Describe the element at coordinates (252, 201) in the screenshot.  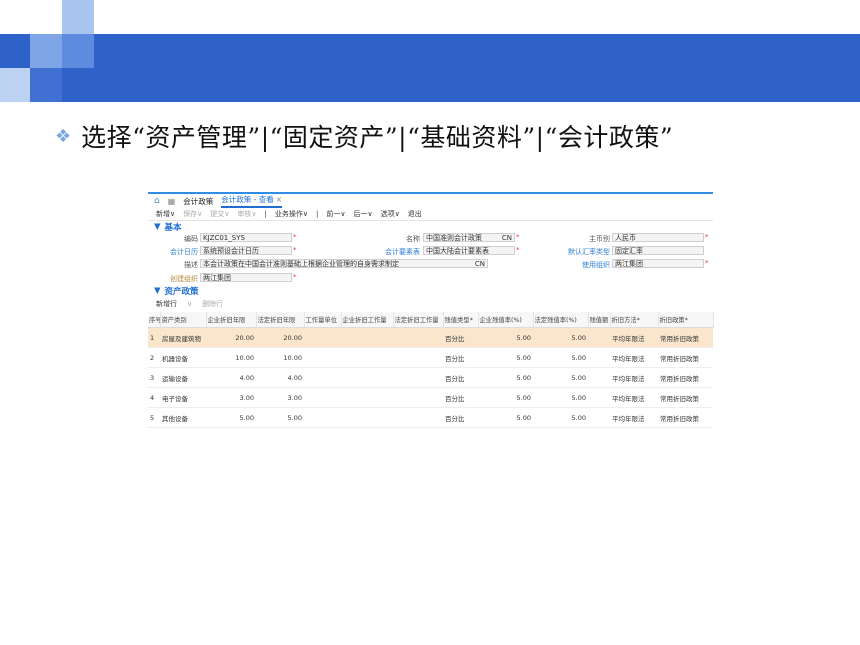
I see `tab-policy-view: 会计政策 - 查看 ×` at that location.